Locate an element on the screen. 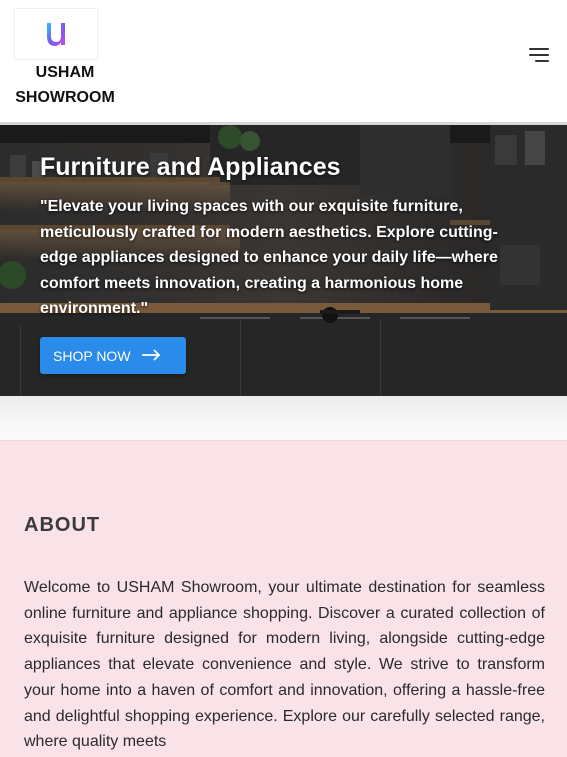 Image resolution: width=567 pixels, height=757 pixels. hero-shadow is located at coordinates (283, 418).